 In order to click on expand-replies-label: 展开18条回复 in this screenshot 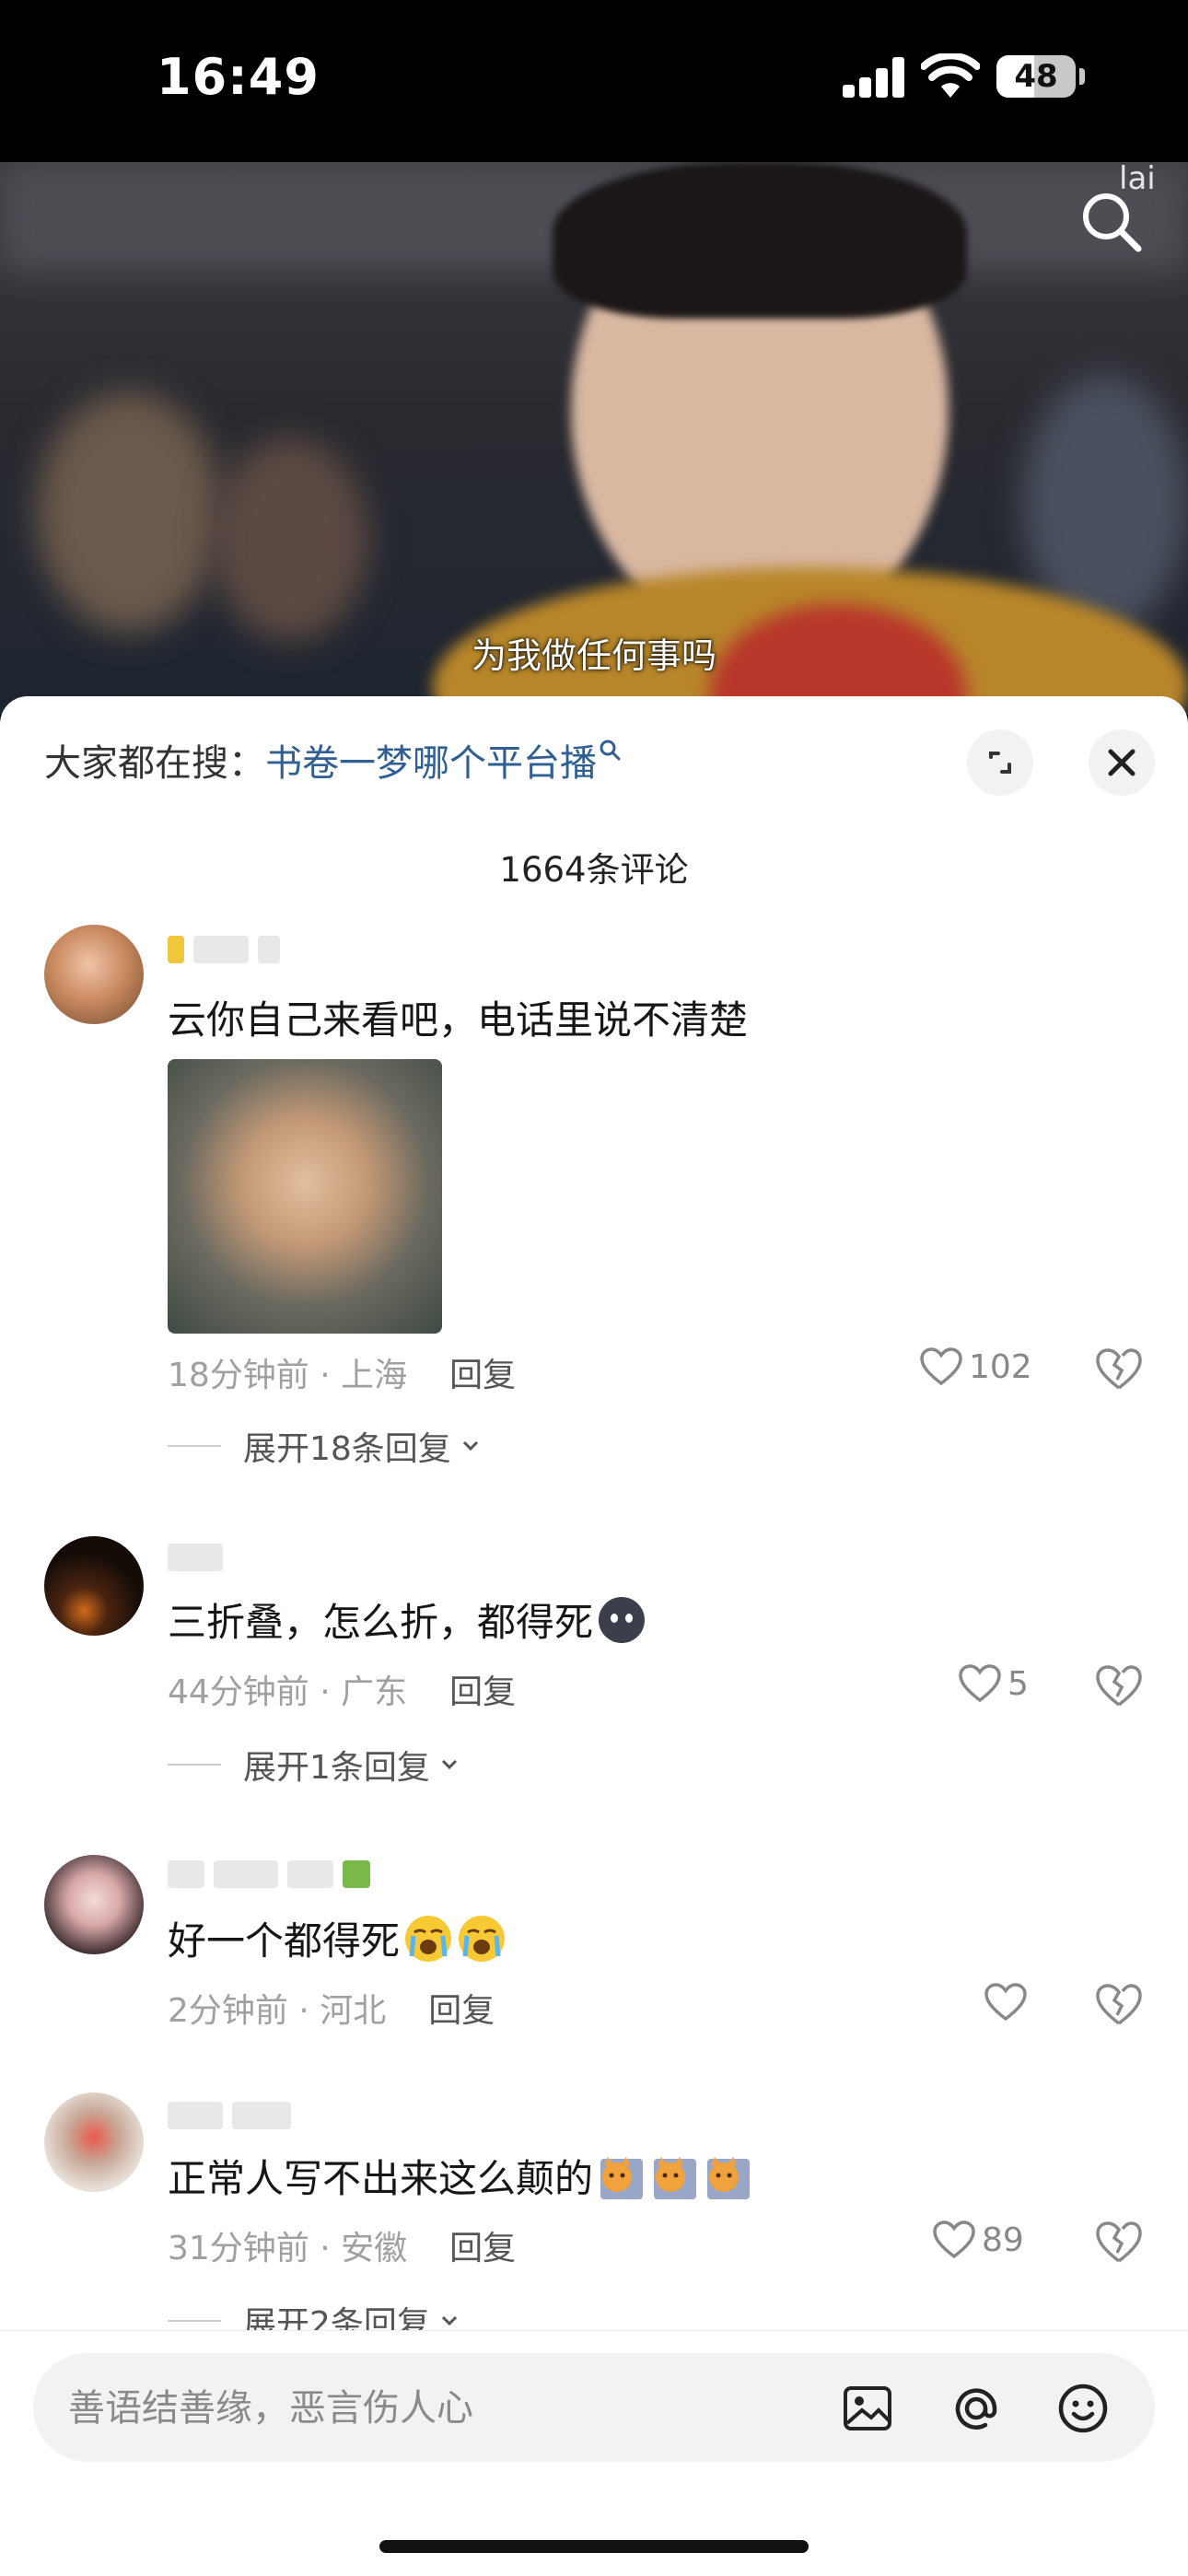, I will do `click(347, 1449)`.